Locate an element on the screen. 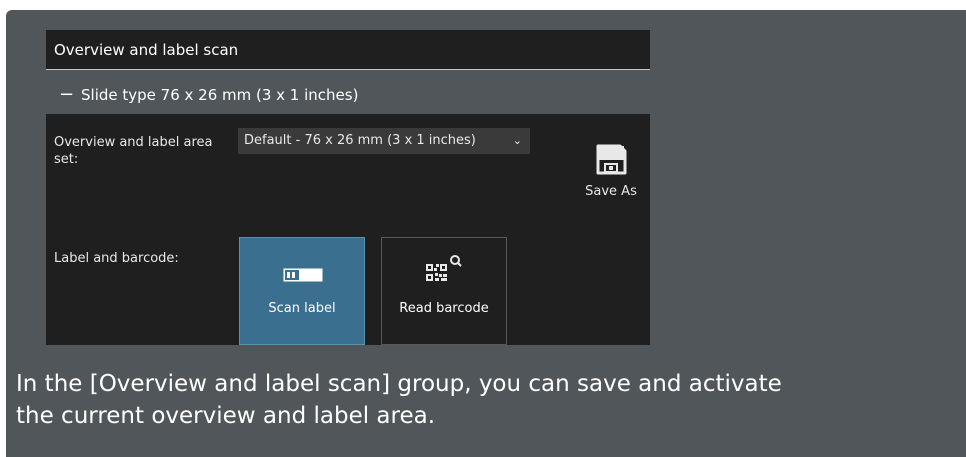  slide-label-icon is located at coordinates (303, 275).